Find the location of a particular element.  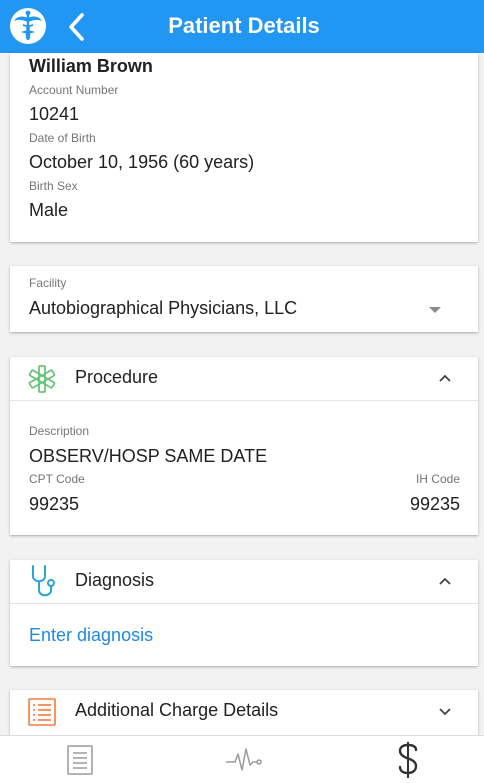

document-icon is located at coordinates (80, 760).